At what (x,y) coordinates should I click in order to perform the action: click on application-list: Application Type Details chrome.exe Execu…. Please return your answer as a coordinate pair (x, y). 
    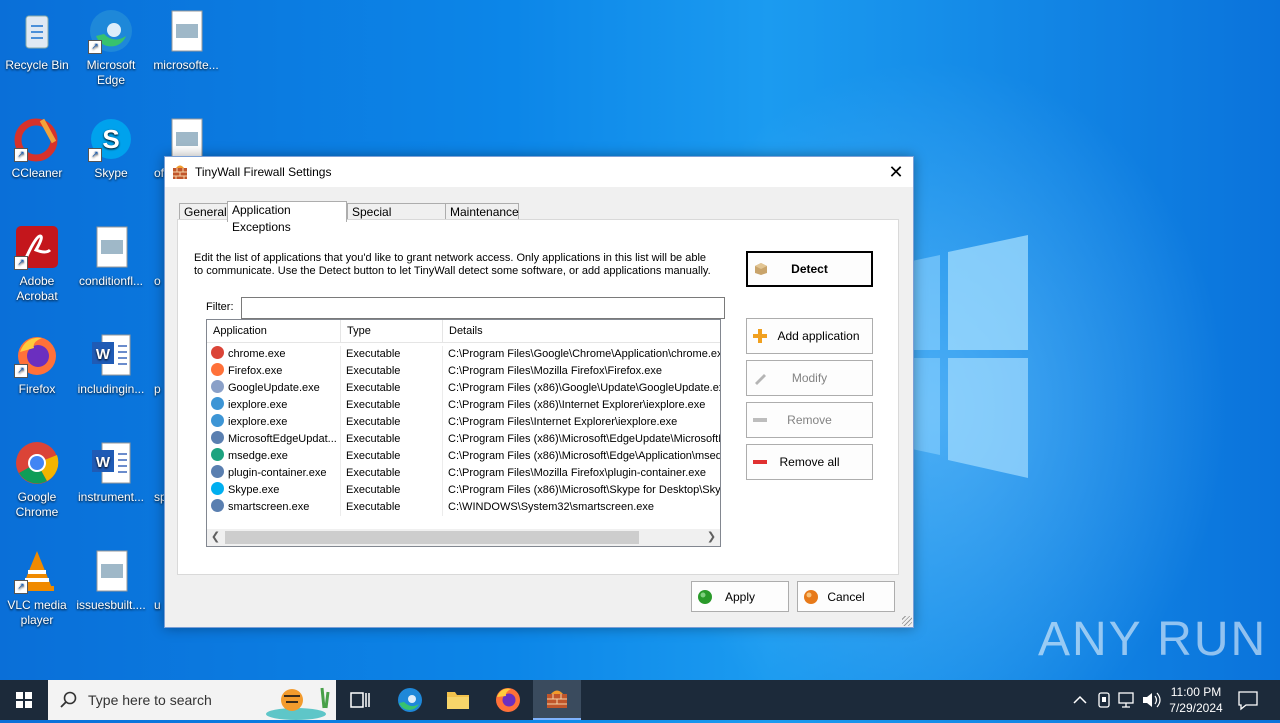
    Looking at the image, I should click on (463, 433).